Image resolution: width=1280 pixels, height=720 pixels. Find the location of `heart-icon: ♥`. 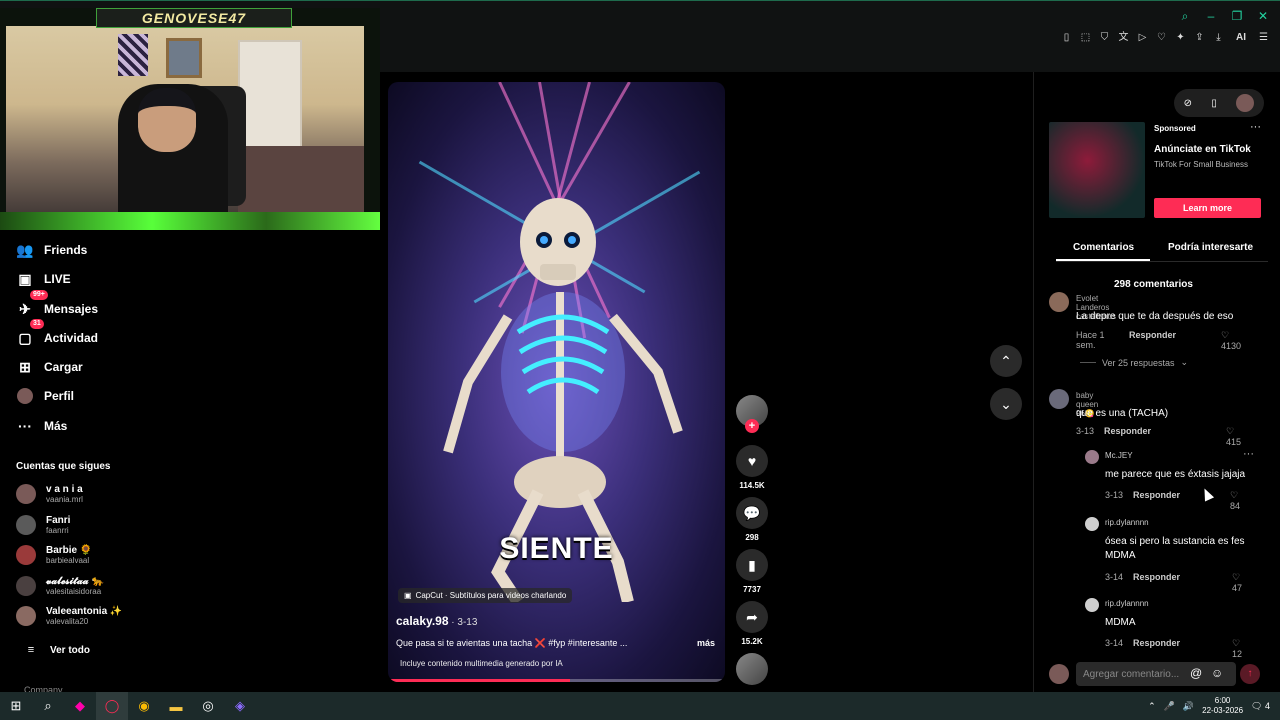

heart-icon: ♥ is located at coordinates (752, 461).